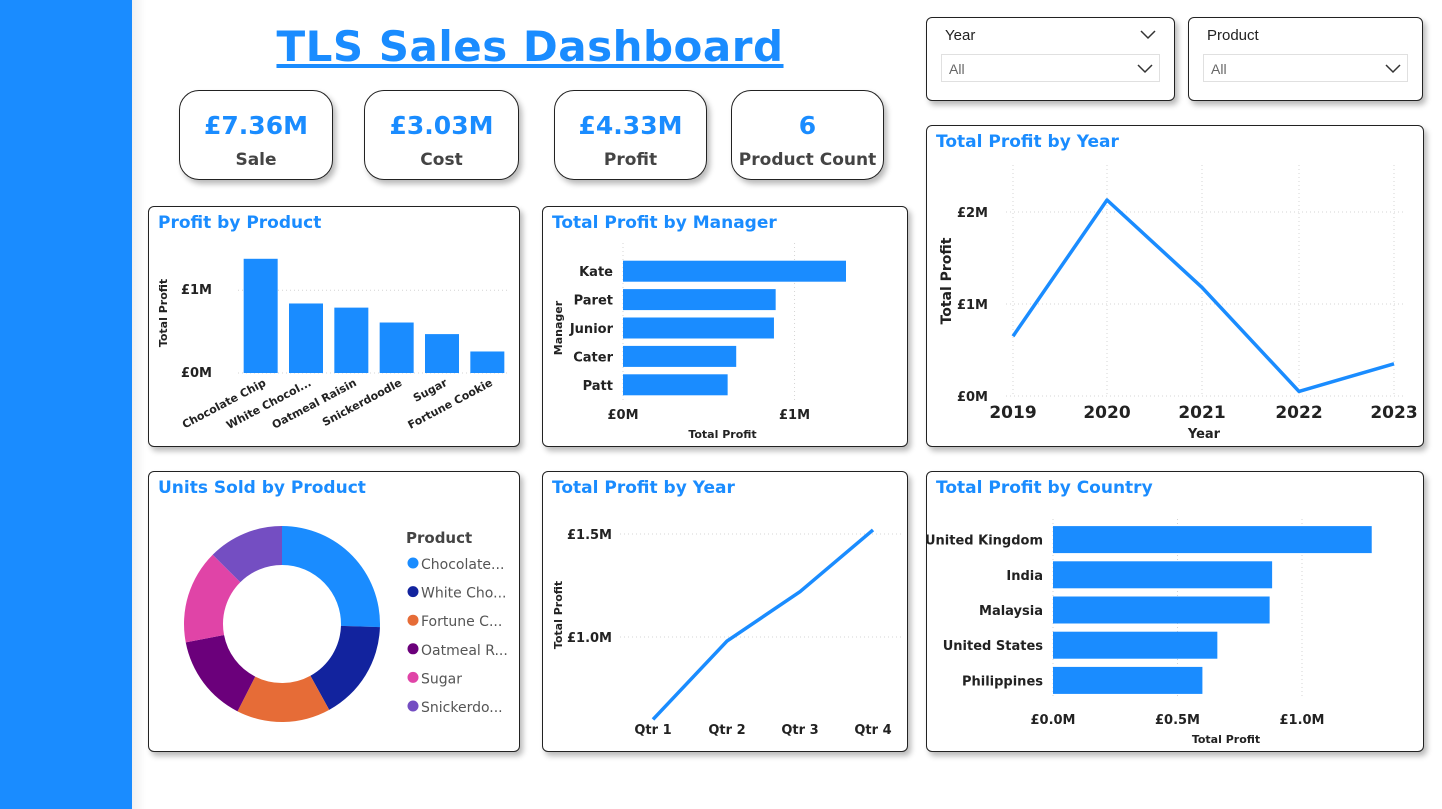 This screenshot has width=1442, height=809. I want to click on dropdown-value: All, so click(1219, 69).